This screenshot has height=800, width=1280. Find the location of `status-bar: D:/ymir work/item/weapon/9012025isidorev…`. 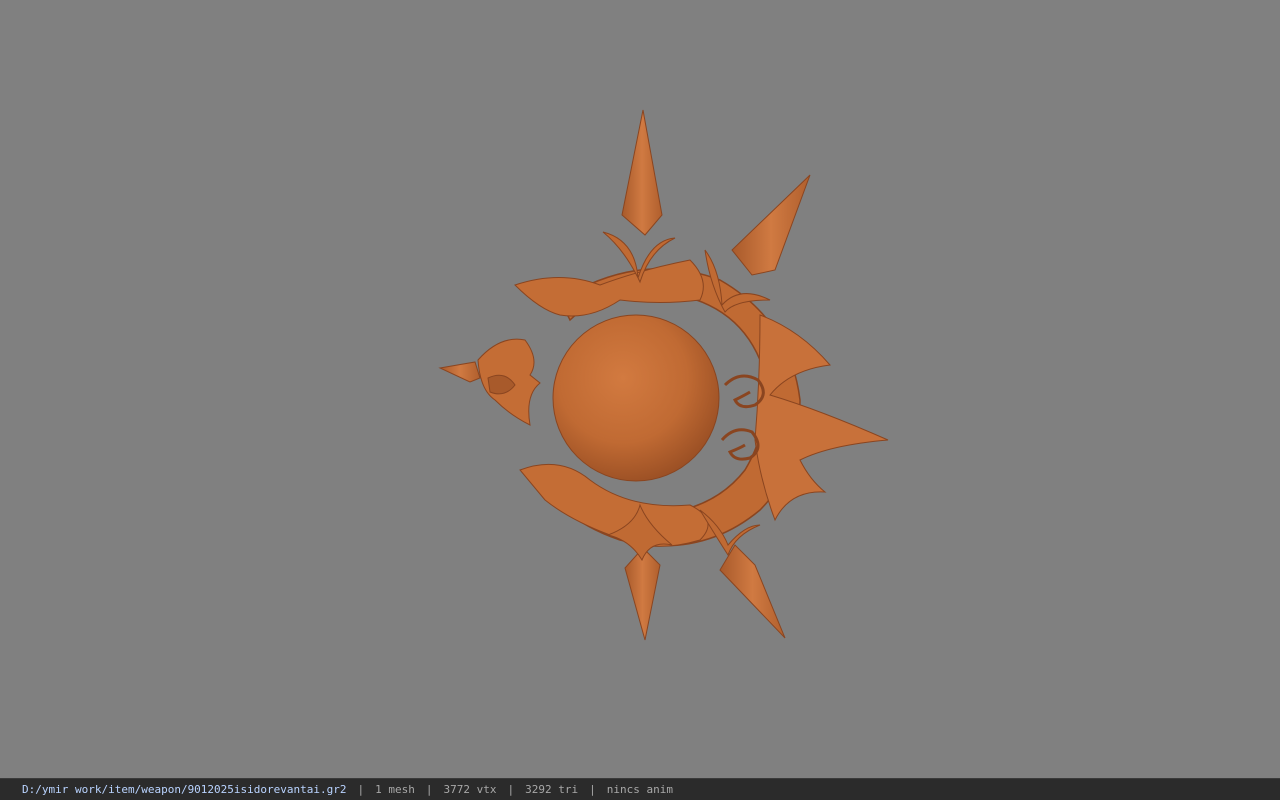

status-bar: D:/ymir work/item/weapon/9012025isidorev… is located at coordinates (640, 789).